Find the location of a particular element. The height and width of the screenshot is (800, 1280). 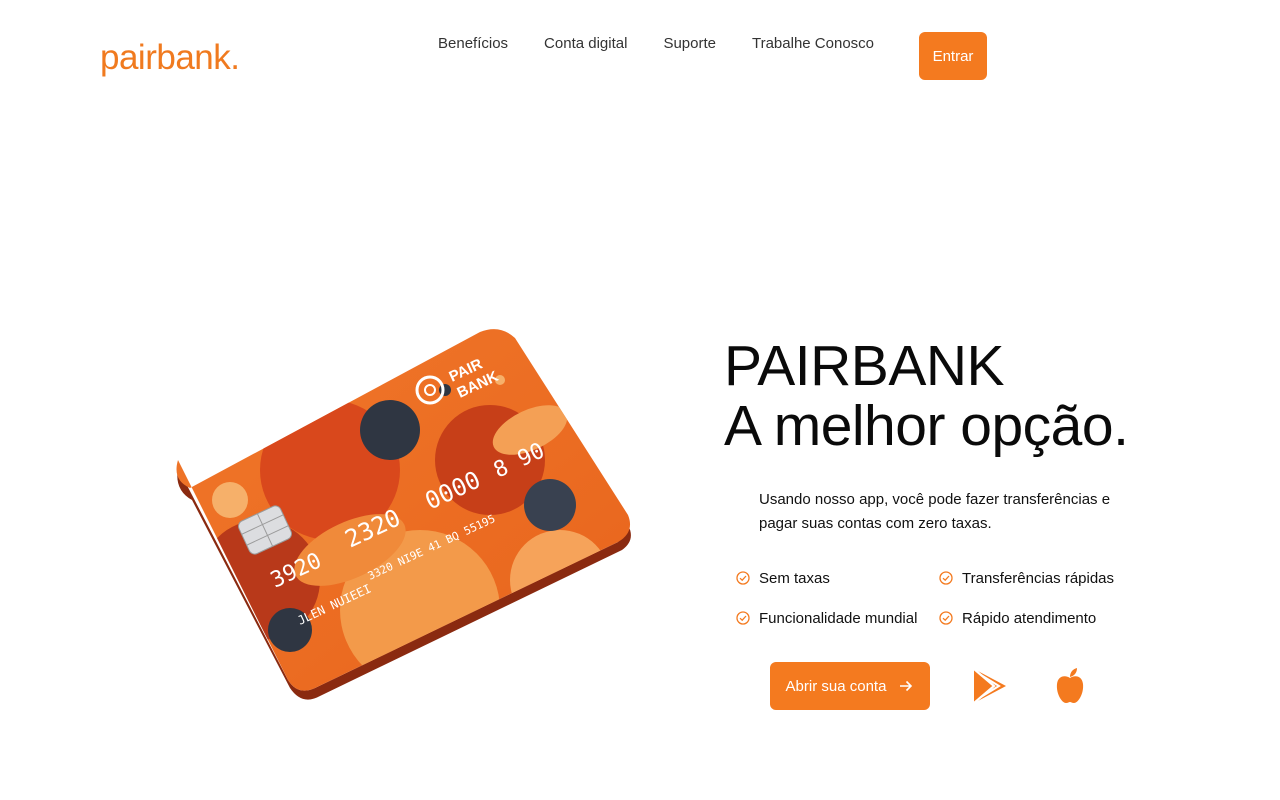

nav-item-trabalhe-conosco: Trabalhe Conosco is located at coordinates (813, 43).